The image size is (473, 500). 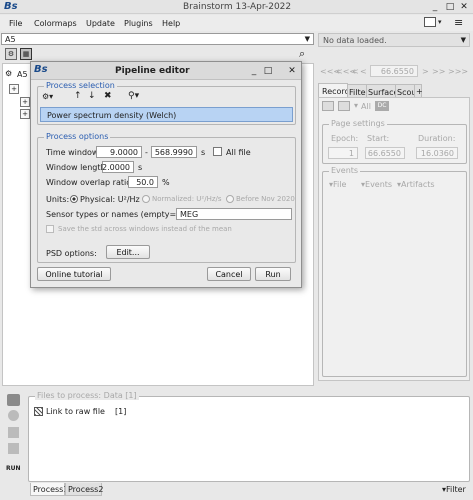 I want to click on all-file-checkbox, so click(x=217, y=151).